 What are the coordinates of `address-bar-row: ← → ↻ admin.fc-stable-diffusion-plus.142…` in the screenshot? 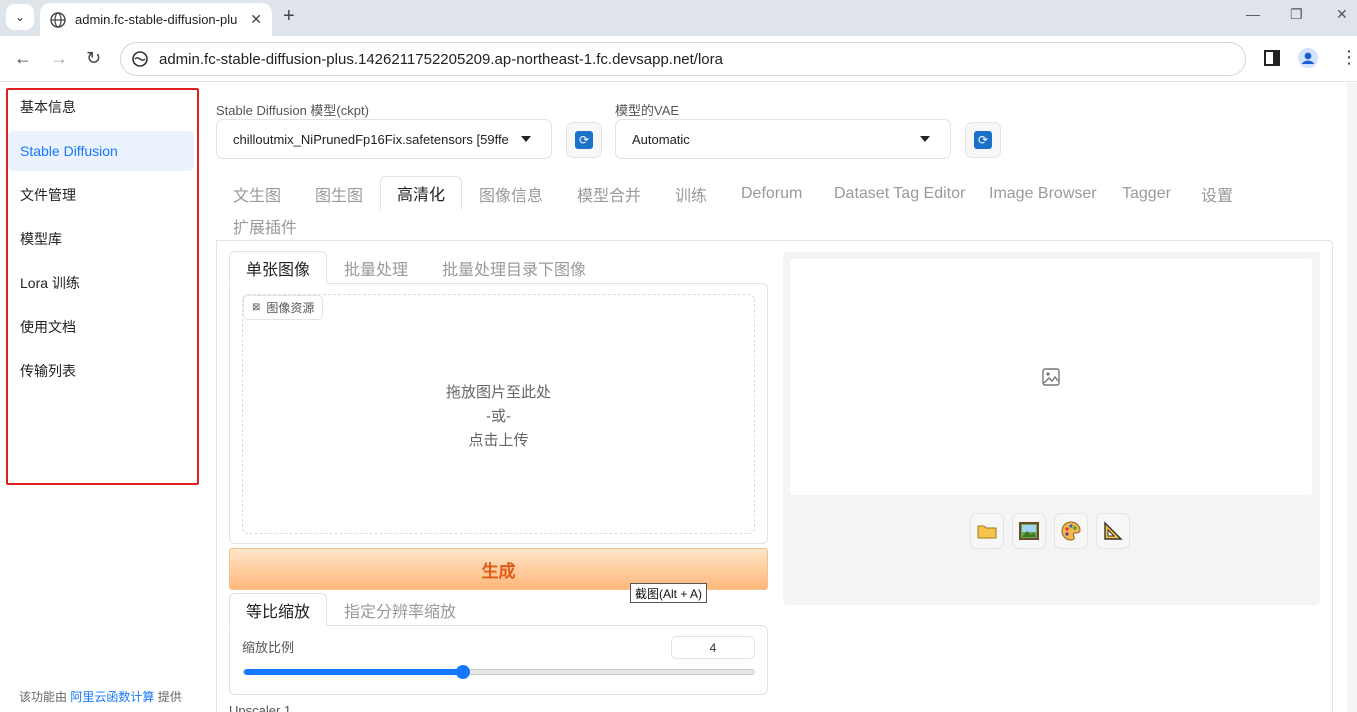 It's located at (678, 59).